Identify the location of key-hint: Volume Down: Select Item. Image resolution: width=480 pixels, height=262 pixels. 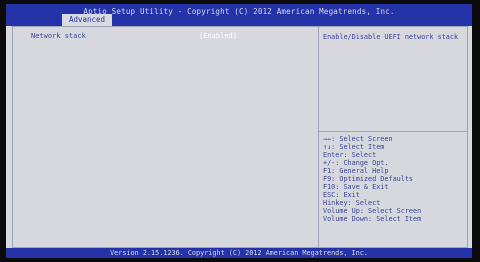
(372, 219).